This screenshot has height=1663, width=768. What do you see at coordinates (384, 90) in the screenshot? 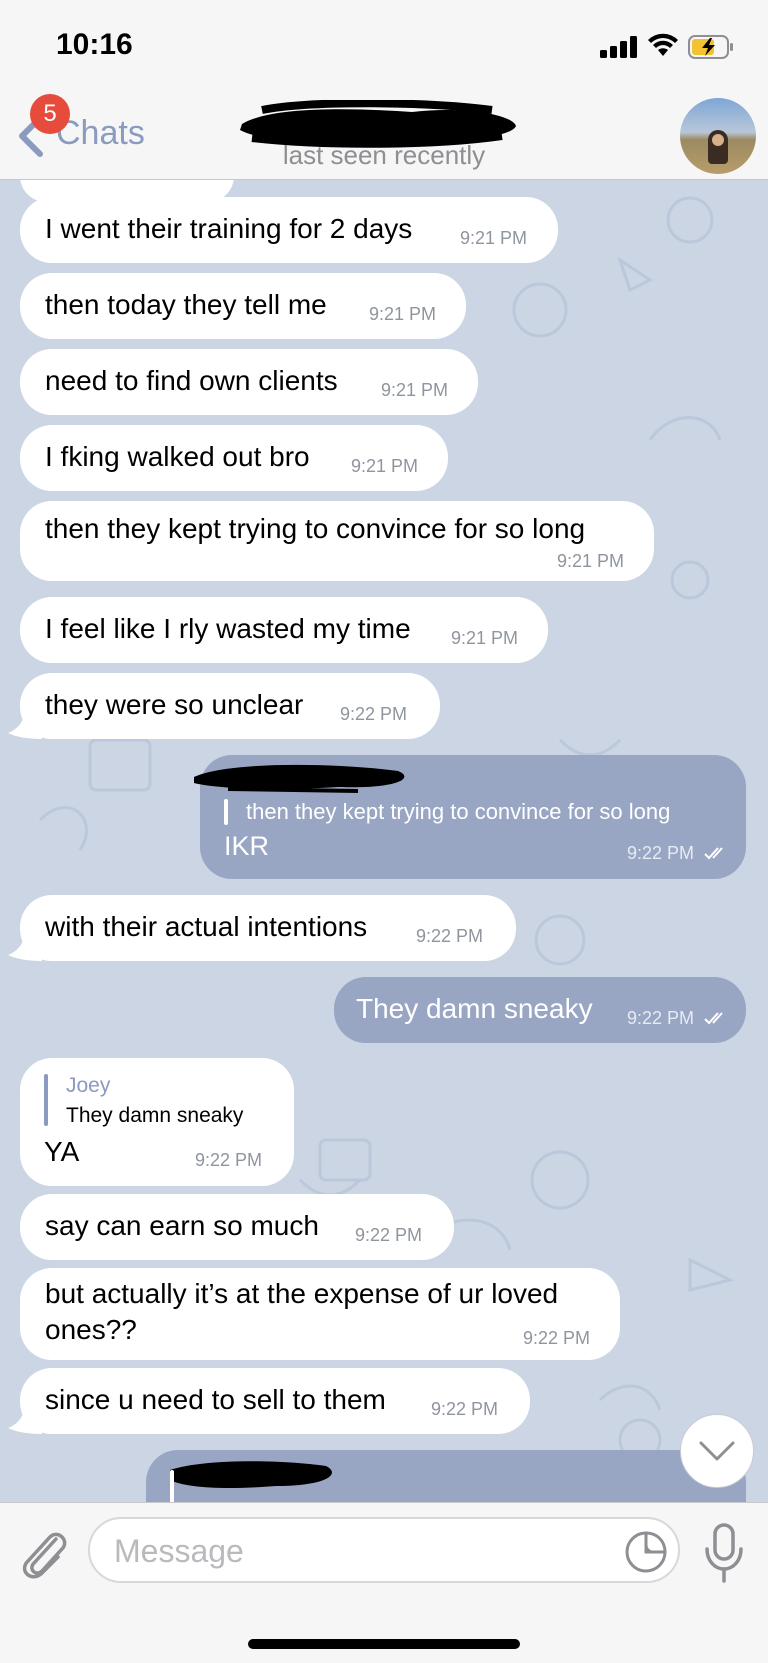
I see `navigation-header: 10:16 Chats 5 last seen recently` at bounding box center [384, 90].